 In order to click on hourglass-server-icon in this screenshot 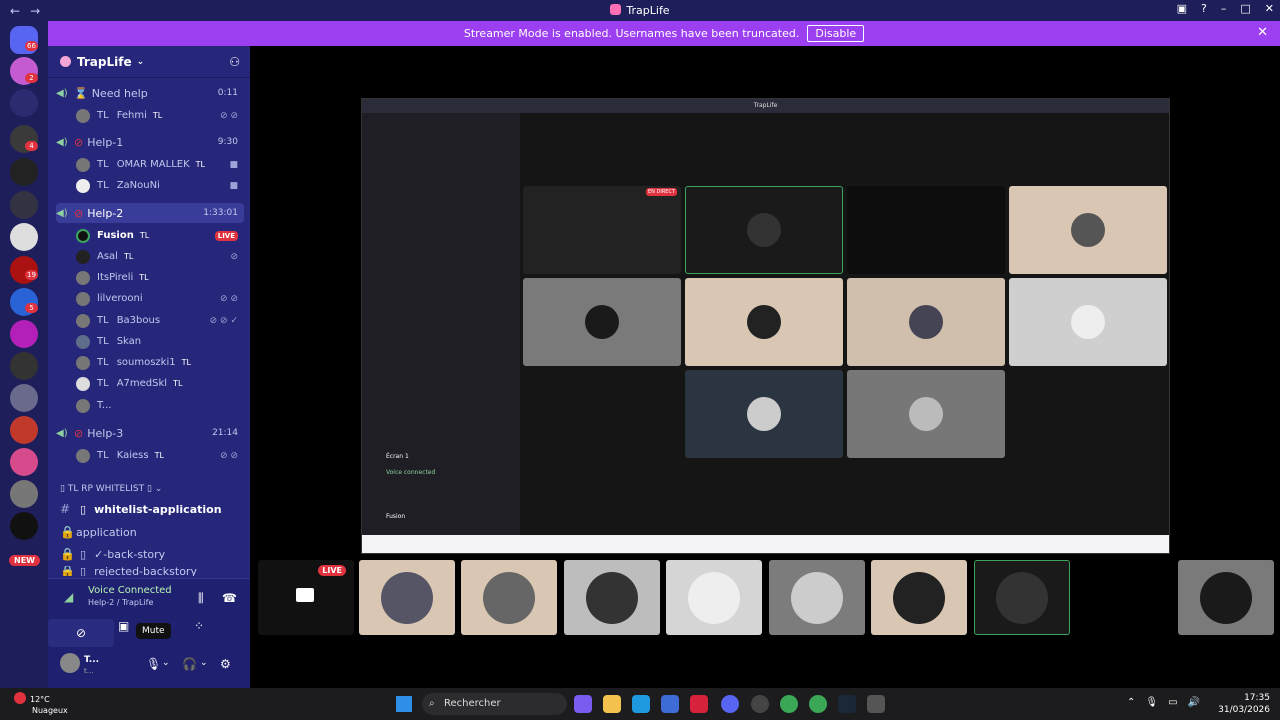, I will do `click(24, 103)`.